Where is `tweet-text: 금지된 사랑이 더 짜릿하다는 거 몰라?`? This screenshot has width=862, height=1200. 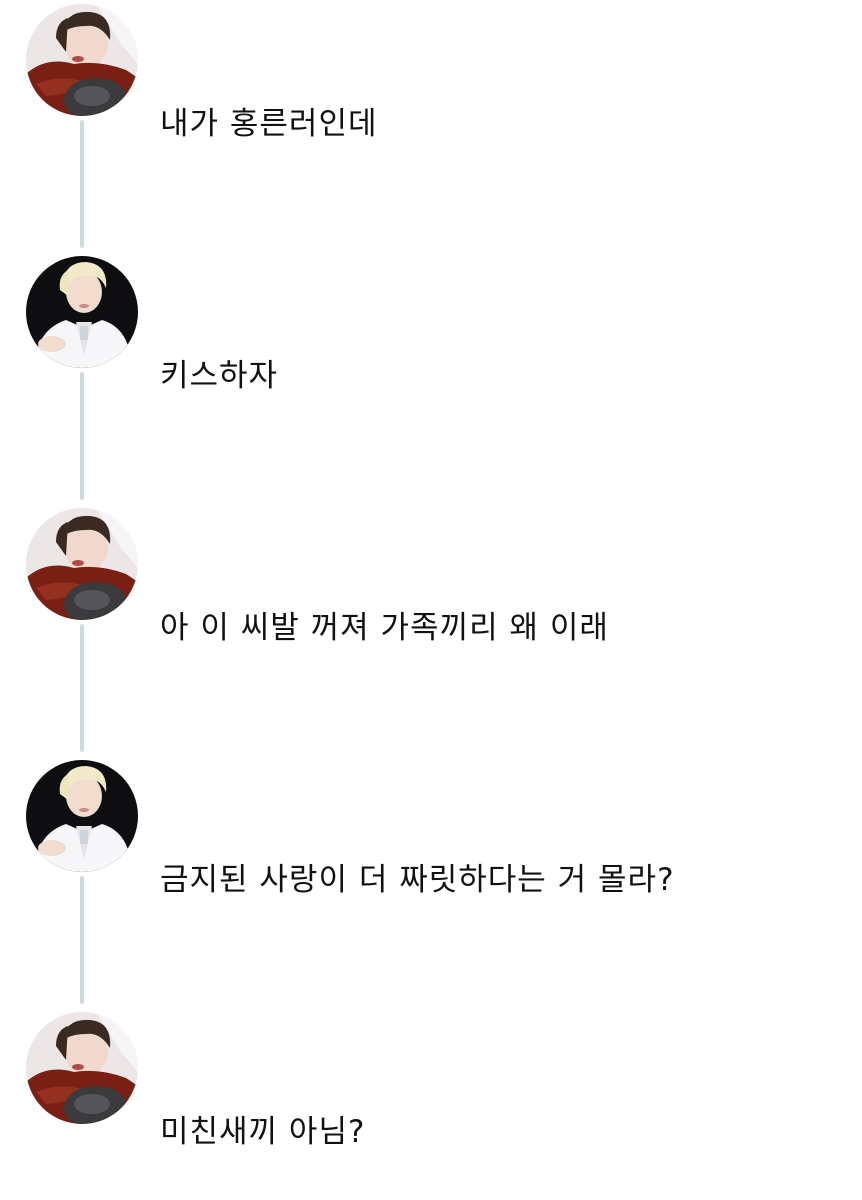 tweet-text: 금지된 사랑이 더 짜릿하다는 거 몰라? is located at coordinates (417, 880).